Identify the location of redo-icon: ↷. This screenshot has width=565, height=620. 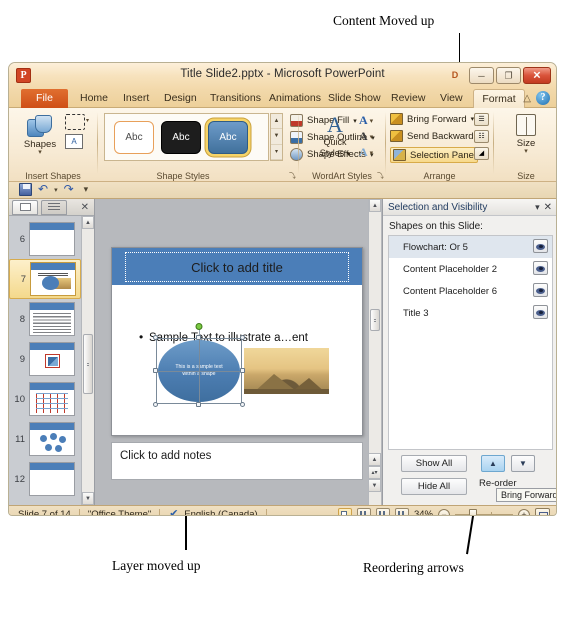
(69, 189).